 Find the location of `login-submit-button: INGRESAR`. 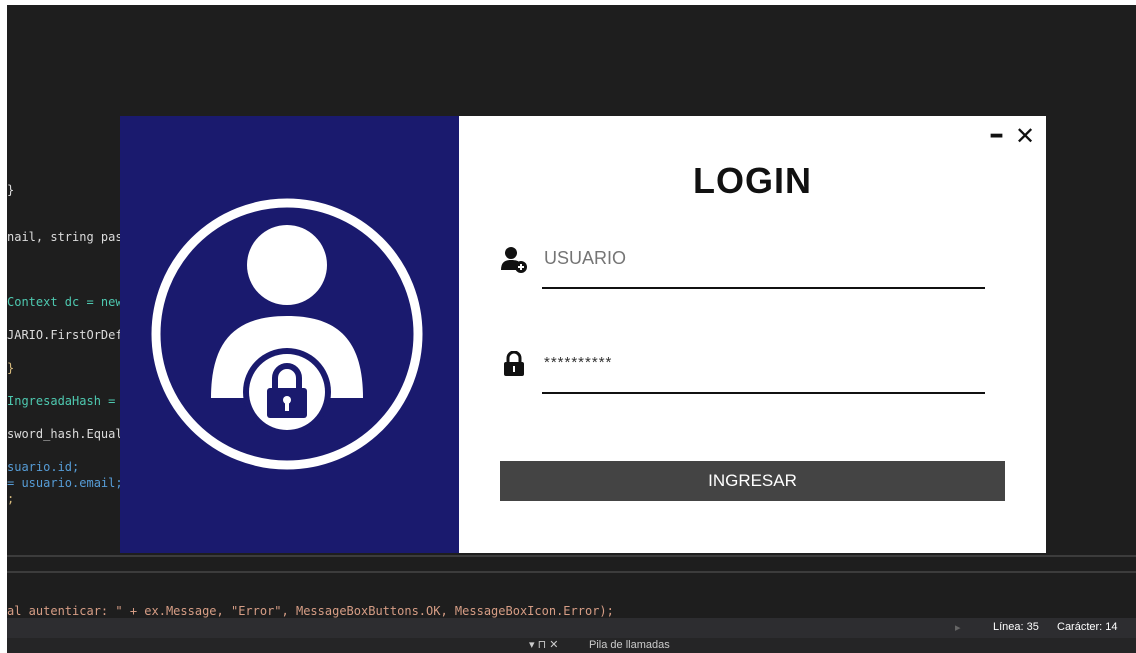

login-submit-button: INGRESAR is located at coordinates (752, 481).